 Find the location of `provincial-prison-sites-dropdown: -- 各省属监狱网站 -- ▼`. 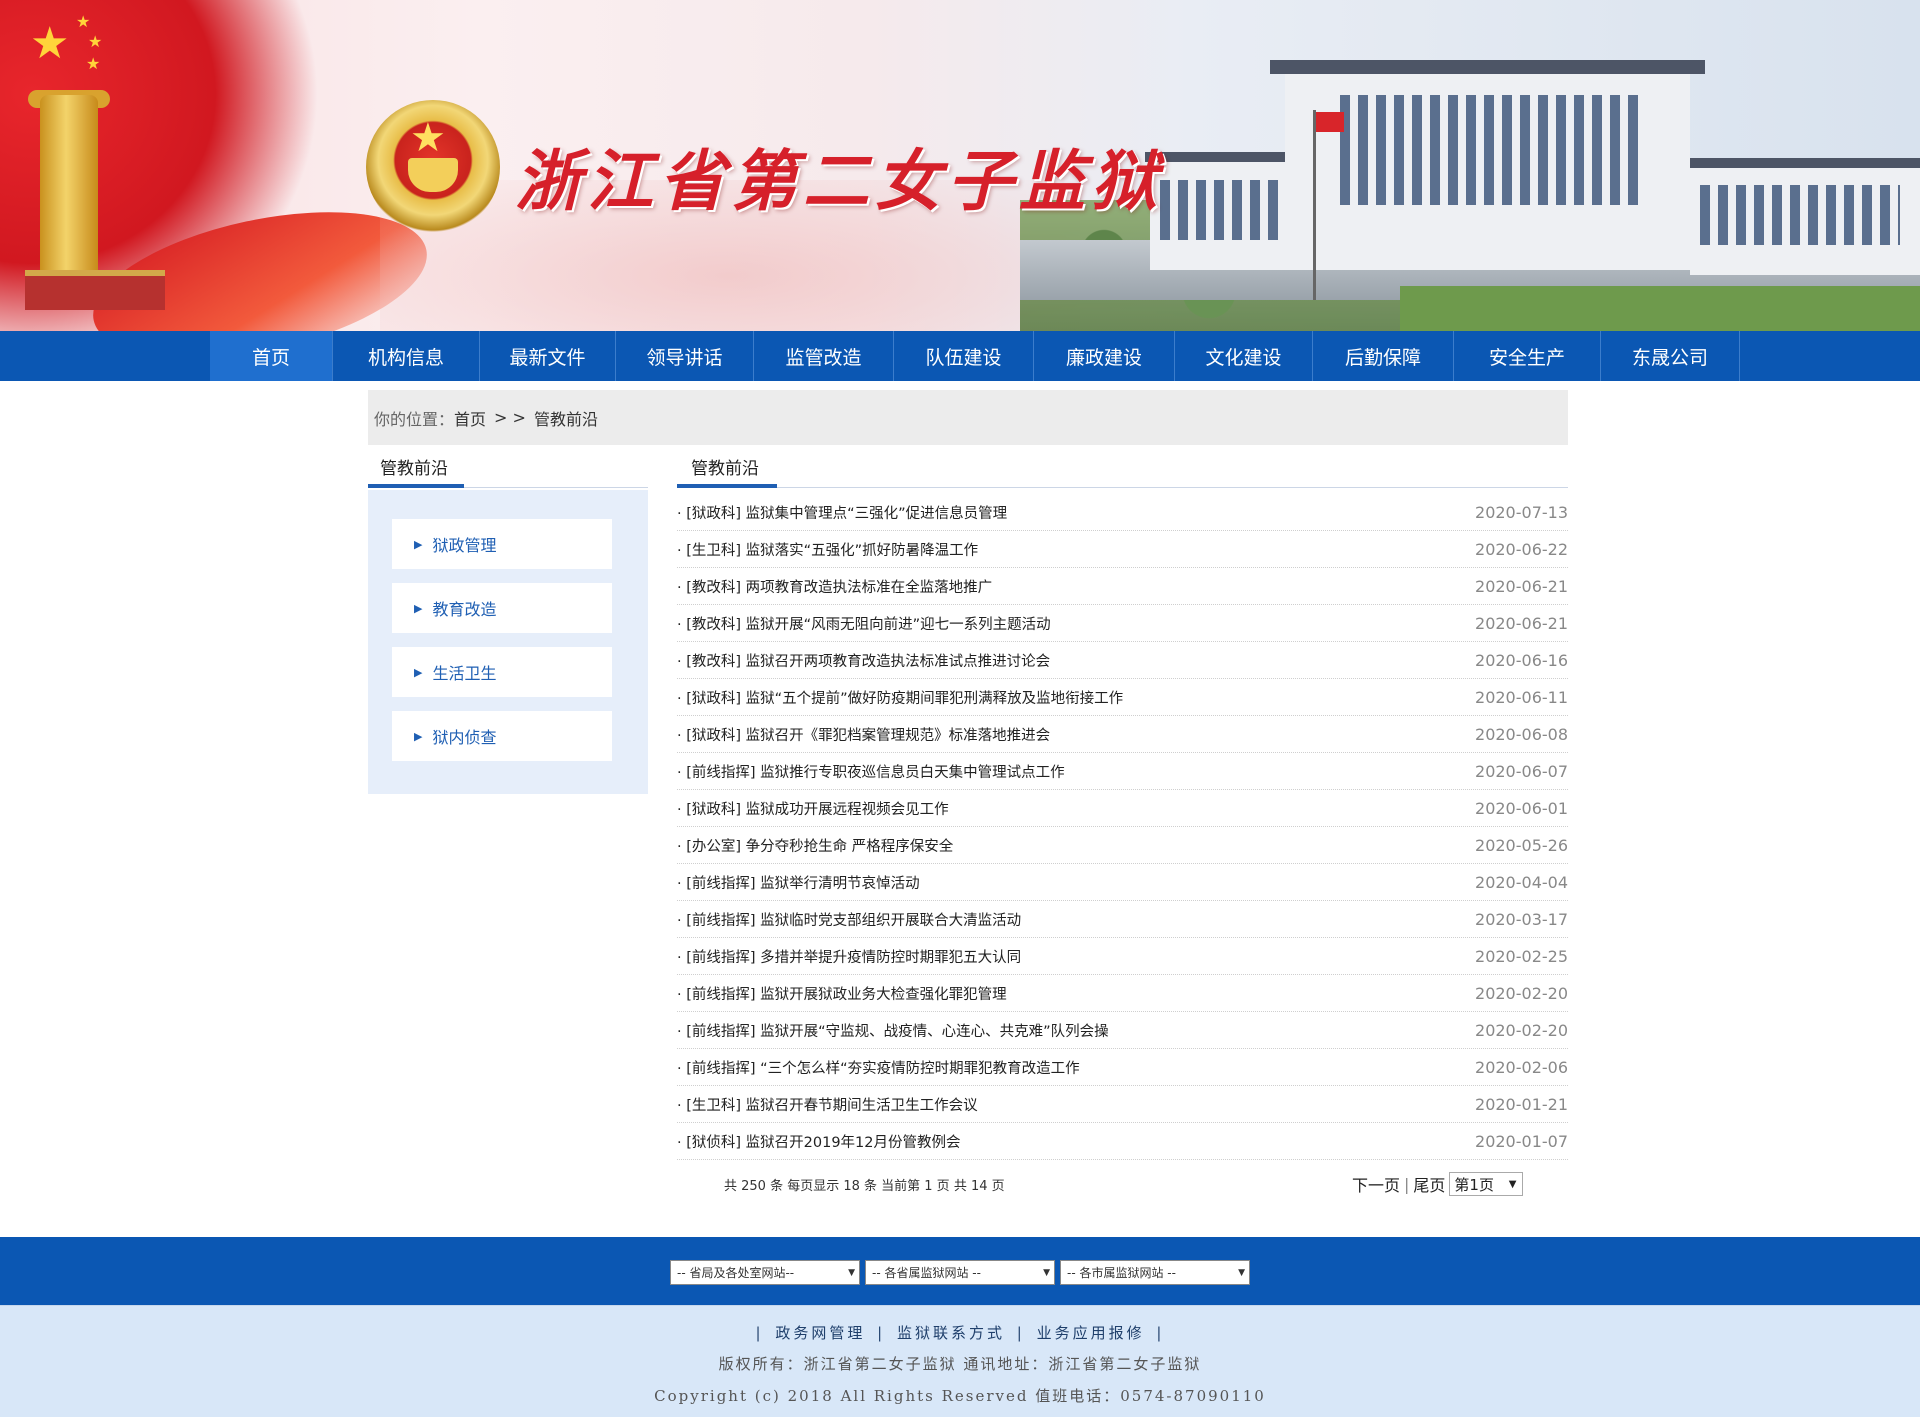

provincial-prison-sites-dropdown: -- 各省属监狱网站 -- ▼ is located at coordinates (960, 1272).